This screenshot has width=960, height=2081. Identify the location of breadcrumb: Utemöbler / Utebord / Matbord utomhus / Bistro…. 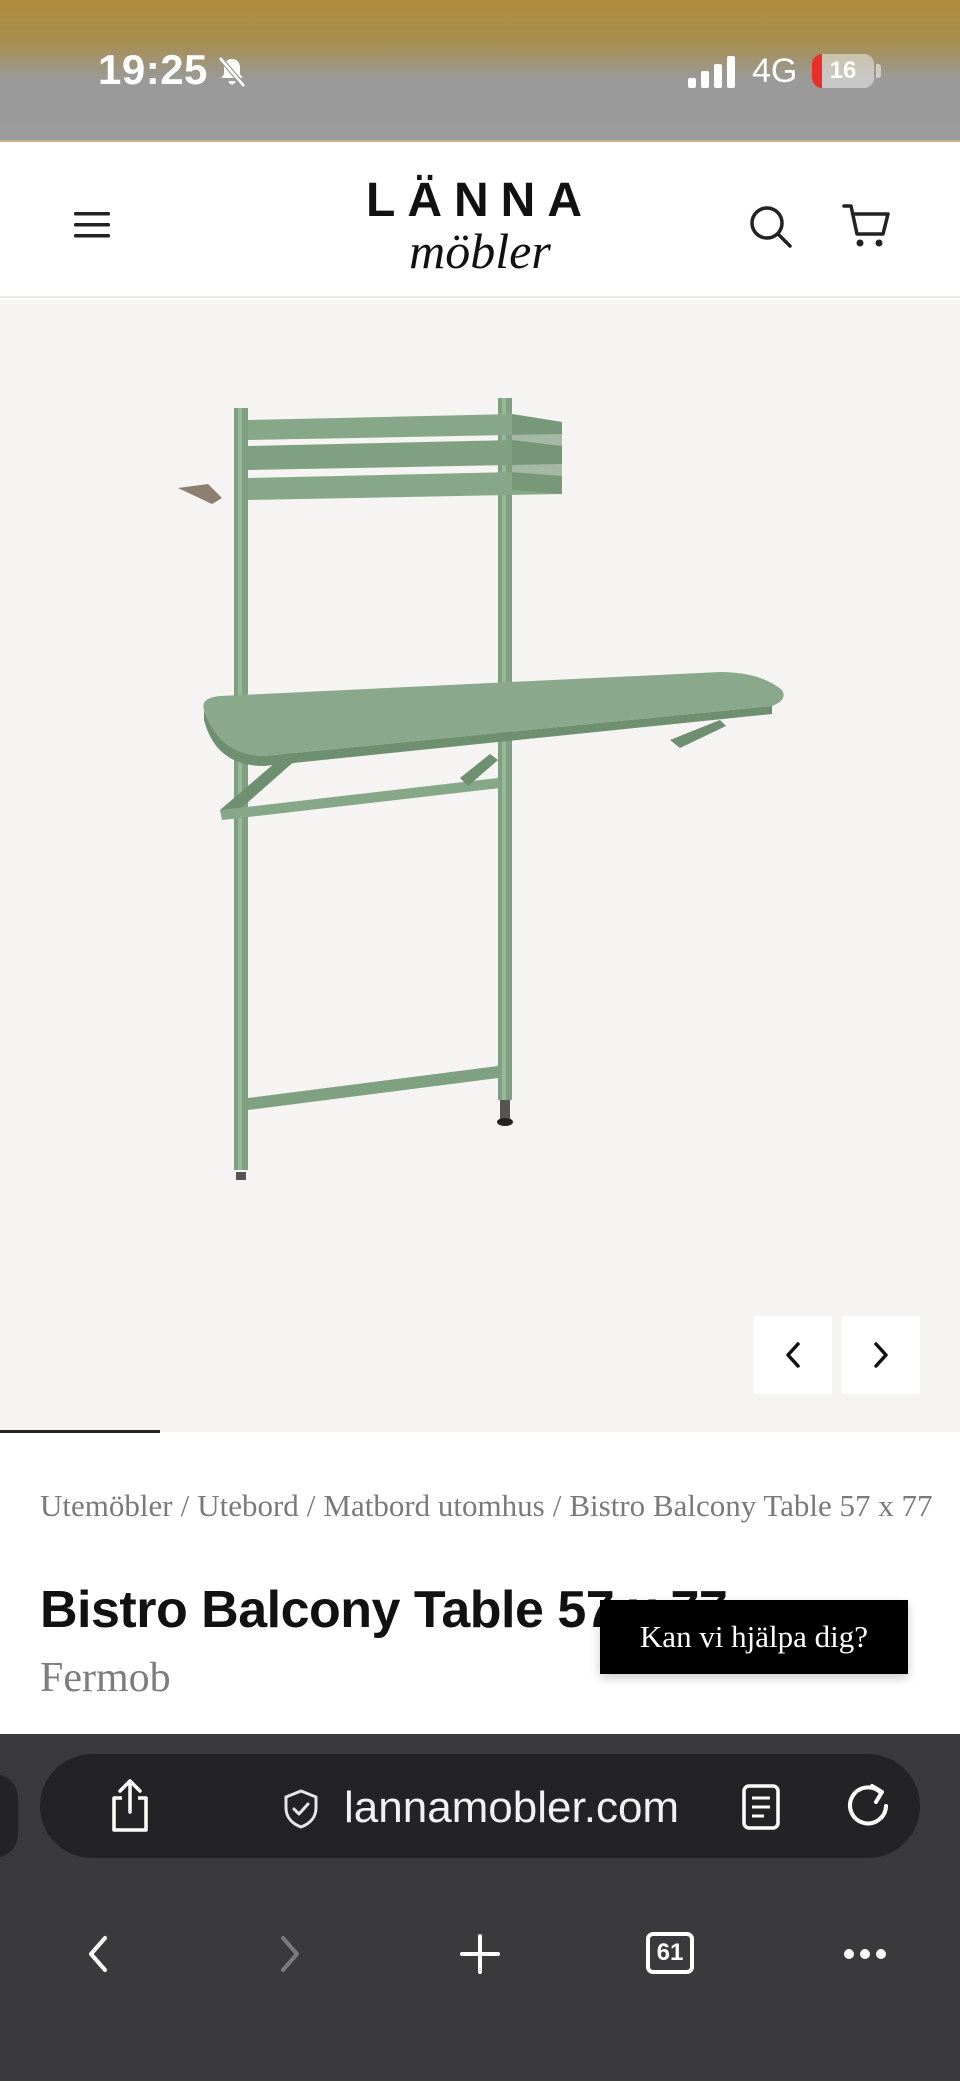
(500, 1510).